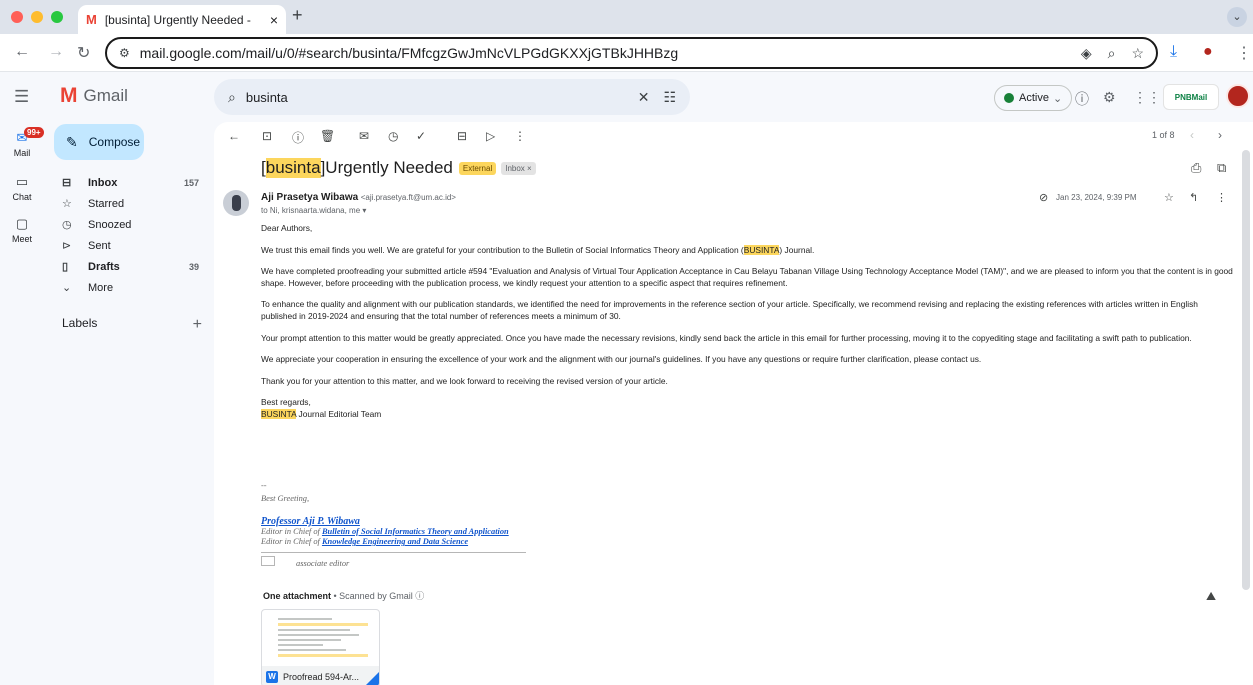 This screenshot has height=685, width=1253. Describe the element at coordinates (104, 266) in the screenshot. I see `sidebar-item-label: Drafts` at that location.